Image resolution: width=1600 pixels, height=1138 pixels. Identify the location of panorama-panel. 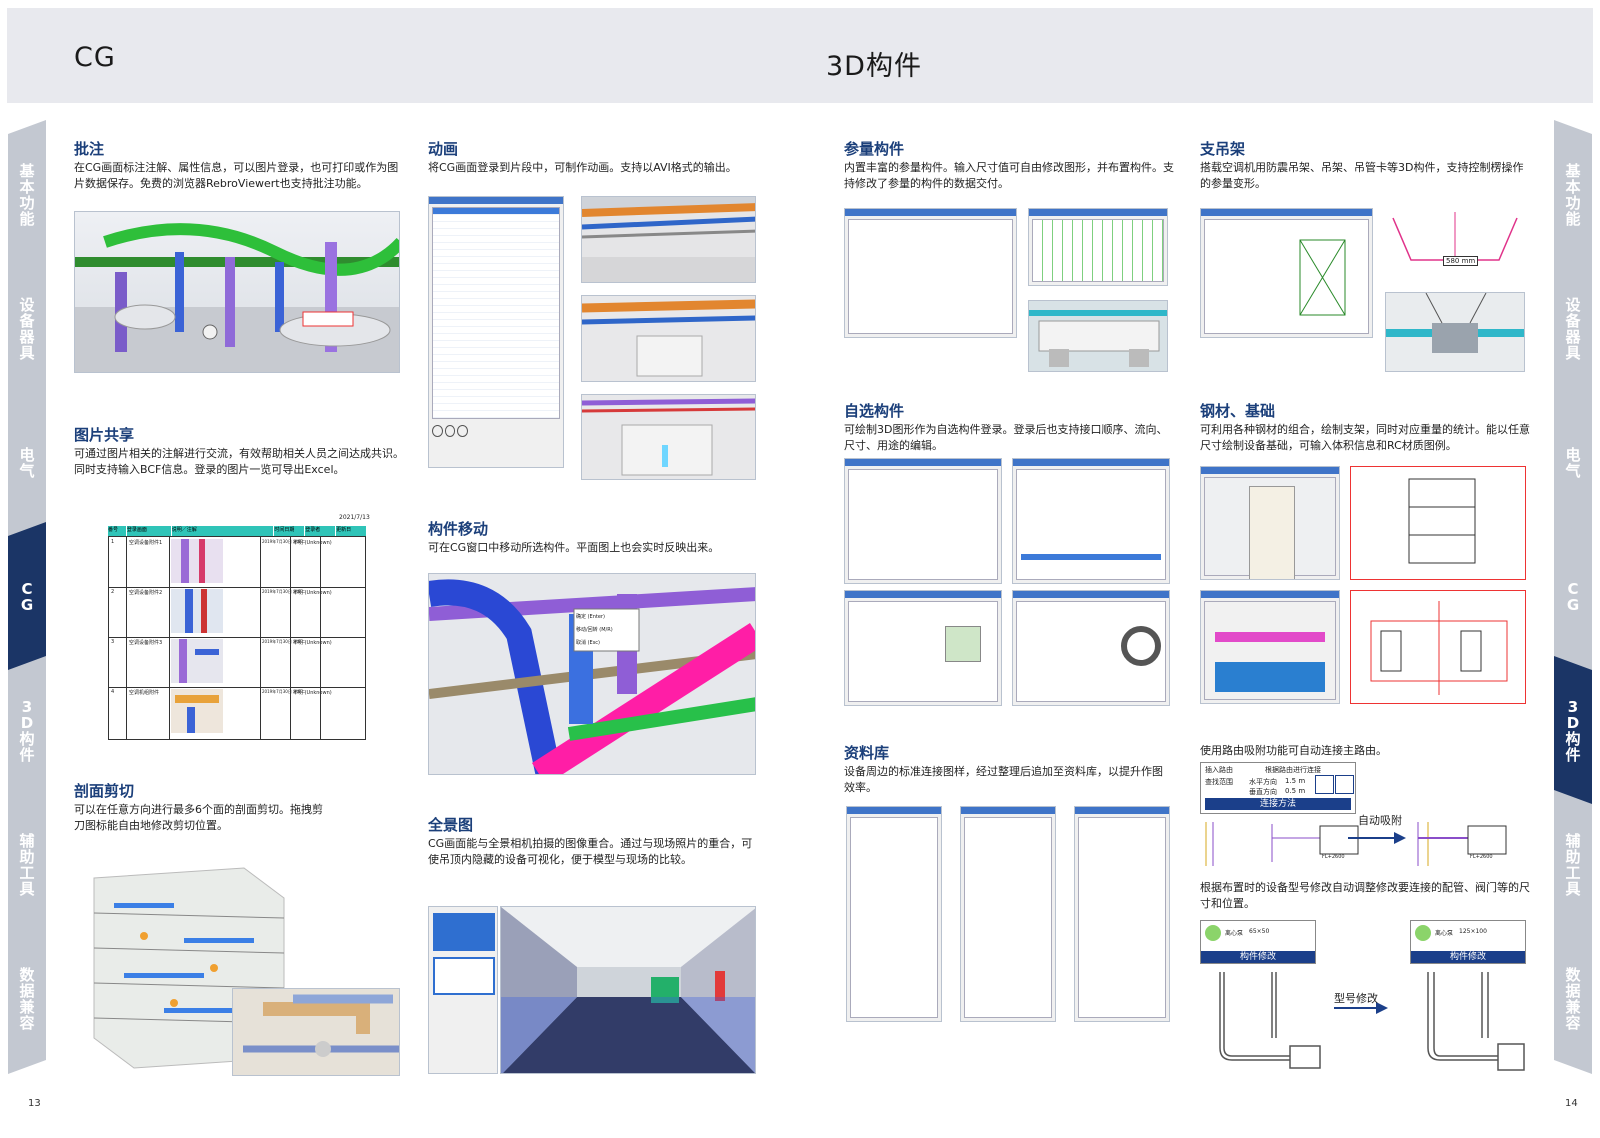
(463, 990).